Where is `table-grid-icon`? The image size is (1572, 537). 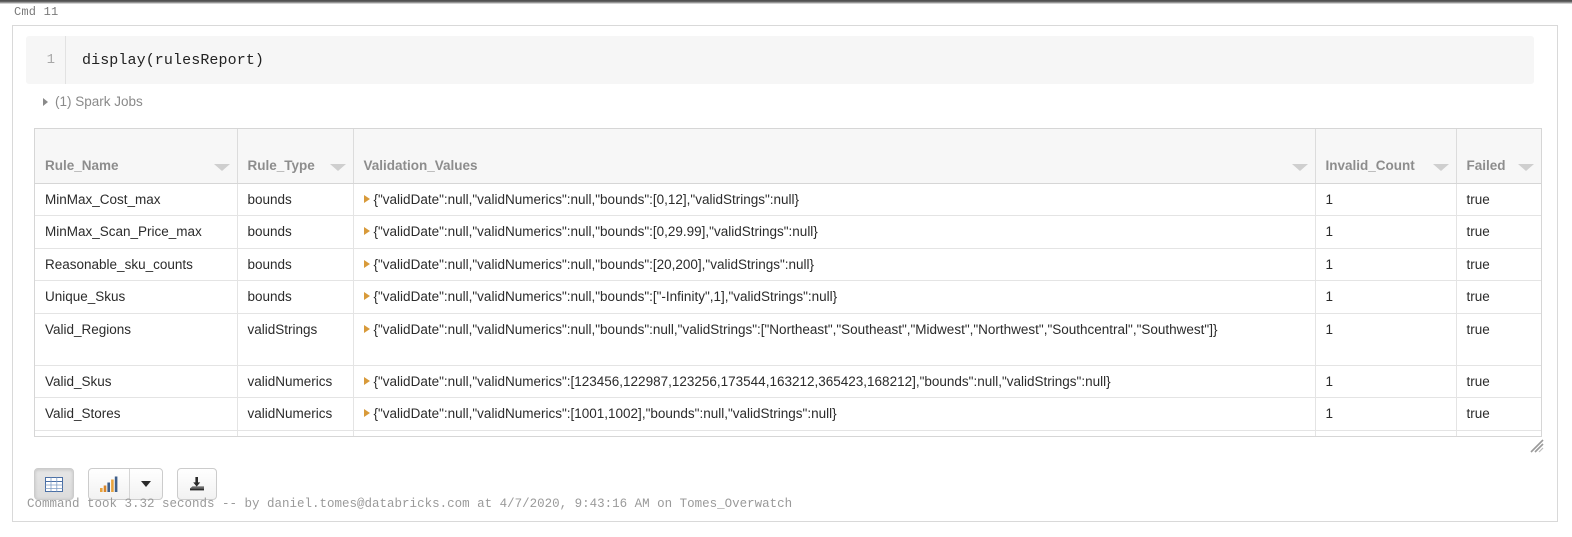
table-grid-icon is located at coordinates (54, 484).